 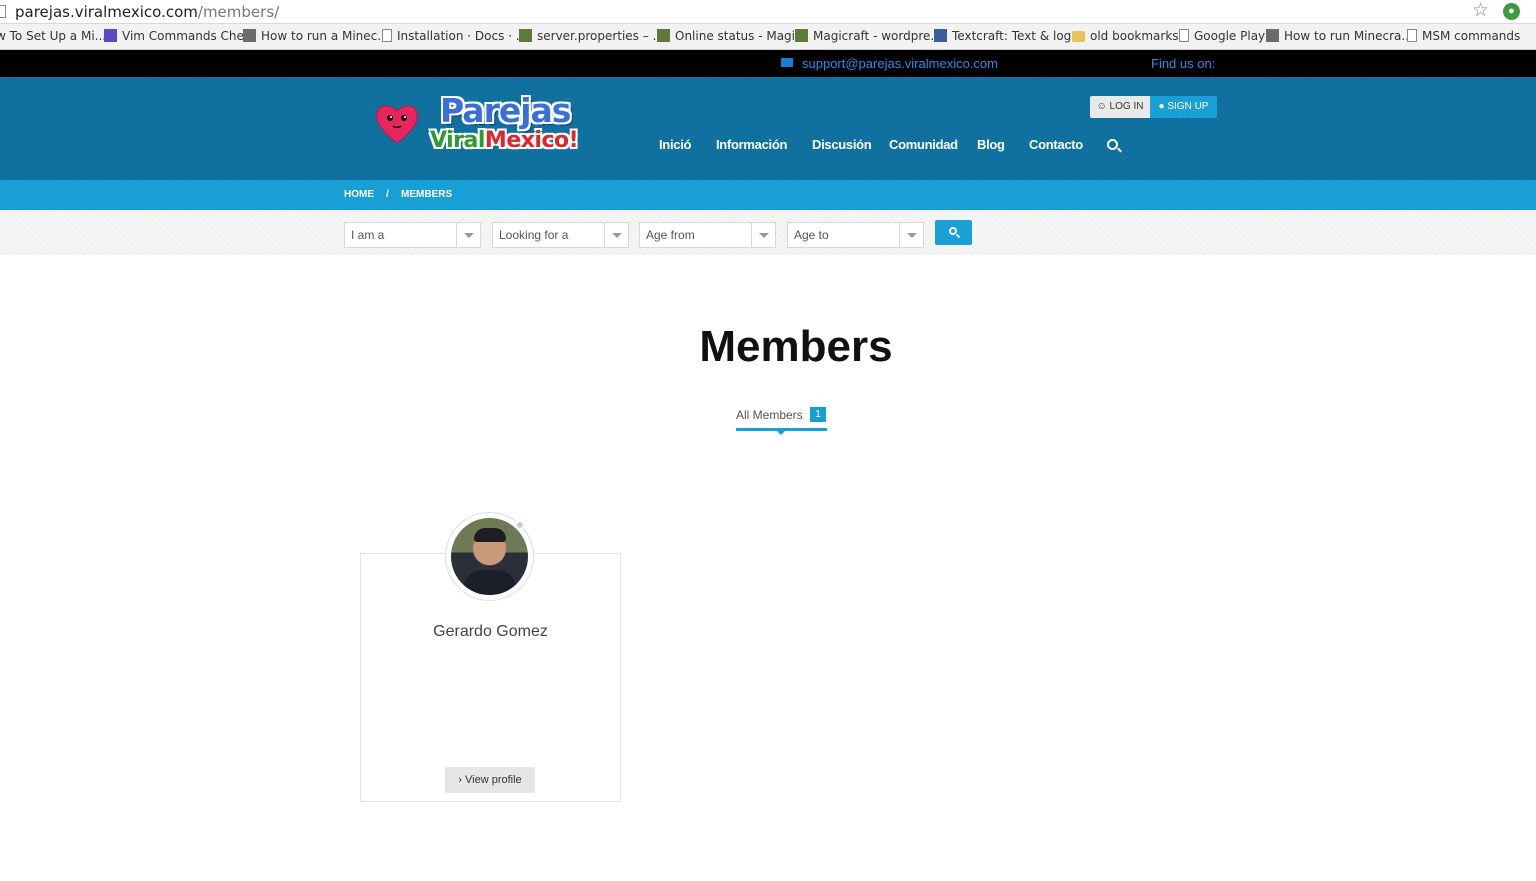 I want to click on member-name: Gerardo Gomez, so click(x=490, y=632).